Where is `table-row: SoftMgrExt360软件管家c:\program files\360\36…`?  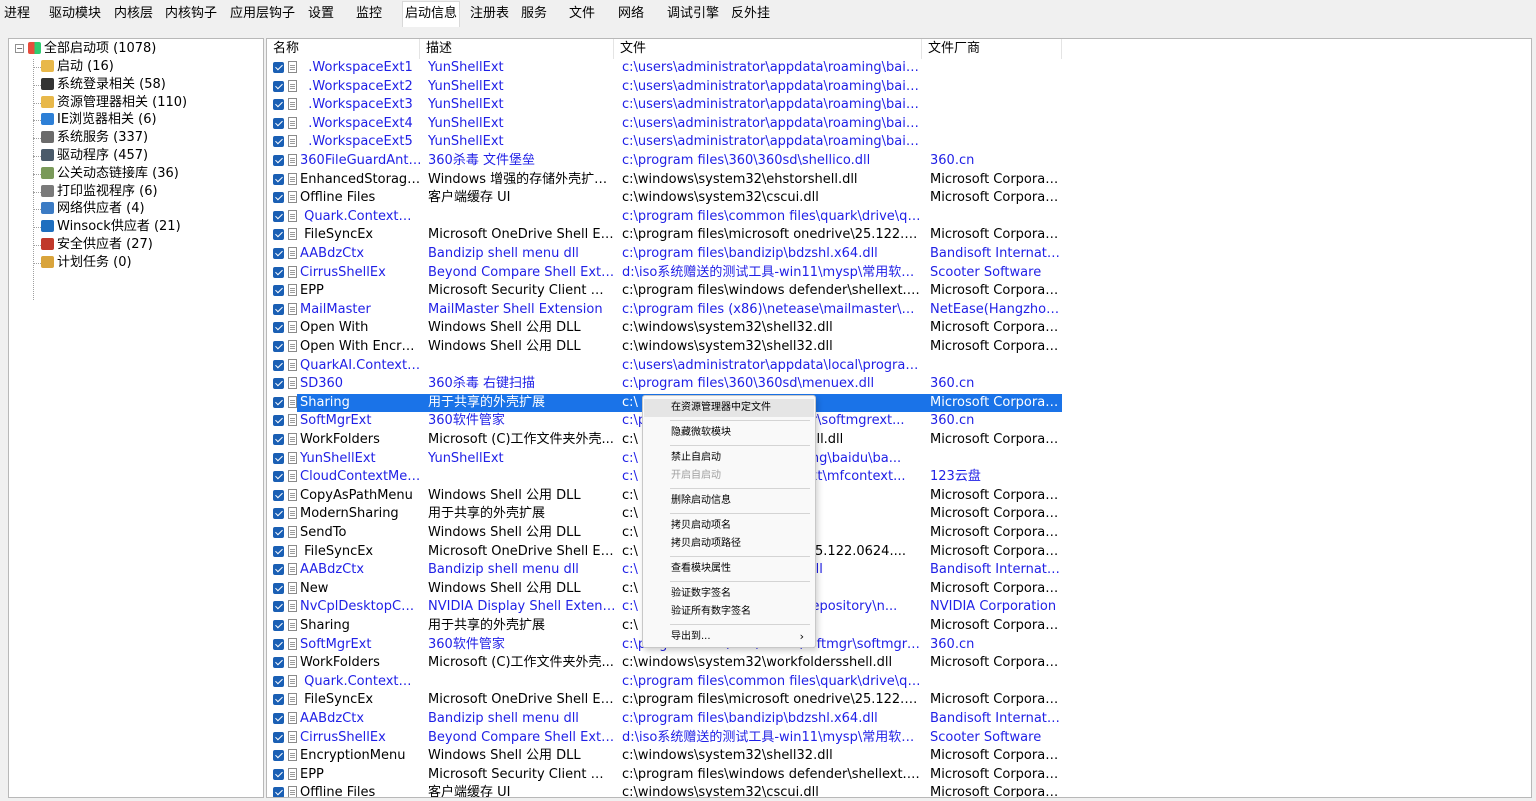
table-row: SoftMgrExt360软件管家c:\program files\360\36… is located at coordinates (899, 645).